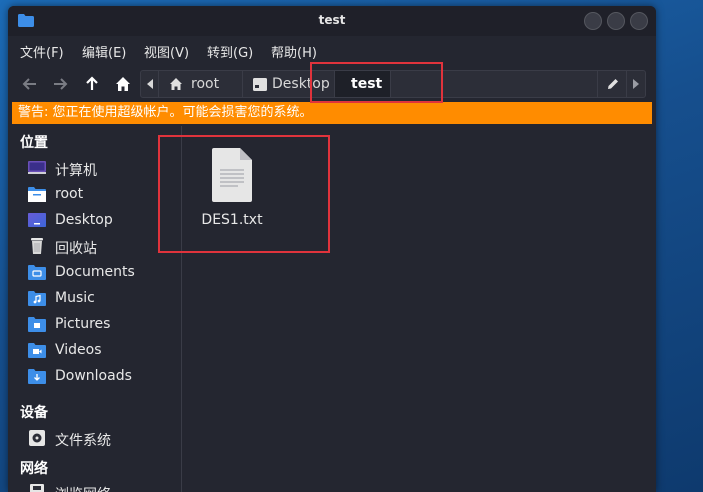 The image size is (703, 492). What do you see at coordinates (83, 488) in the screenshot?
I see `sidebar-item-label: 浏览网络` at bounding box center [83, 488].